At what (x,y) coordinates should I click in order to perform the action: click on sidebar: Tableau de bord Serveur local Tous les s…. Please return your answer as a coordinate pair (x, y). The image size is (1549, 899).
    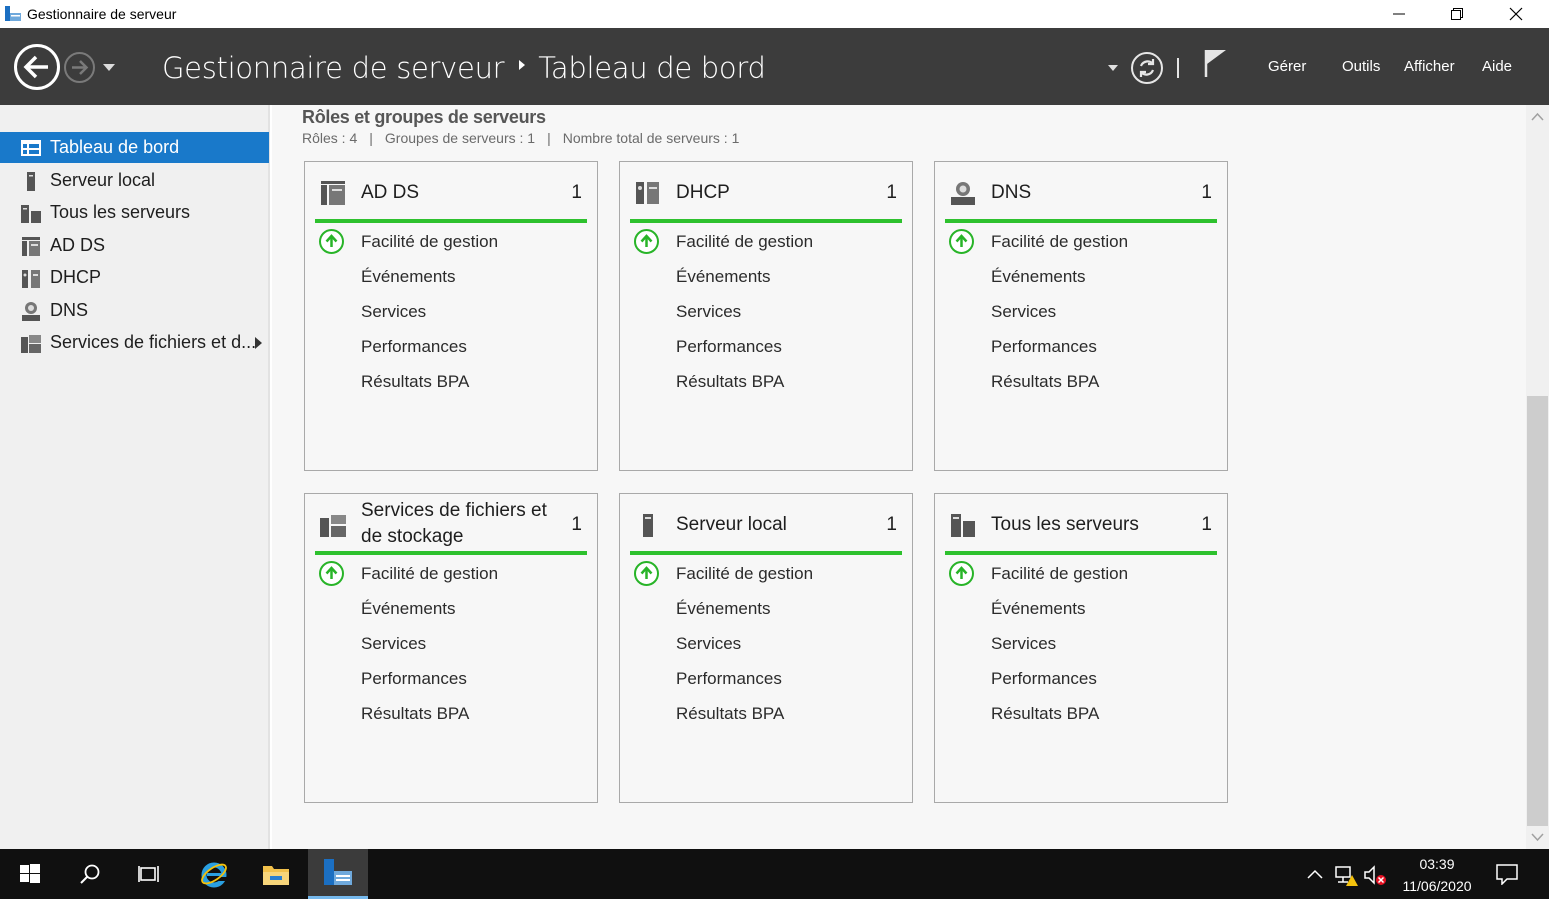
    Looking at the image, I should click on (135, 477).